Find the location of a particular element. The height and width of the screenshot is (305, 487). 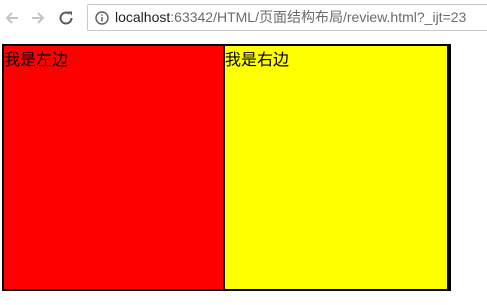

arrow-left-icon is located at coordinates (11, 18).